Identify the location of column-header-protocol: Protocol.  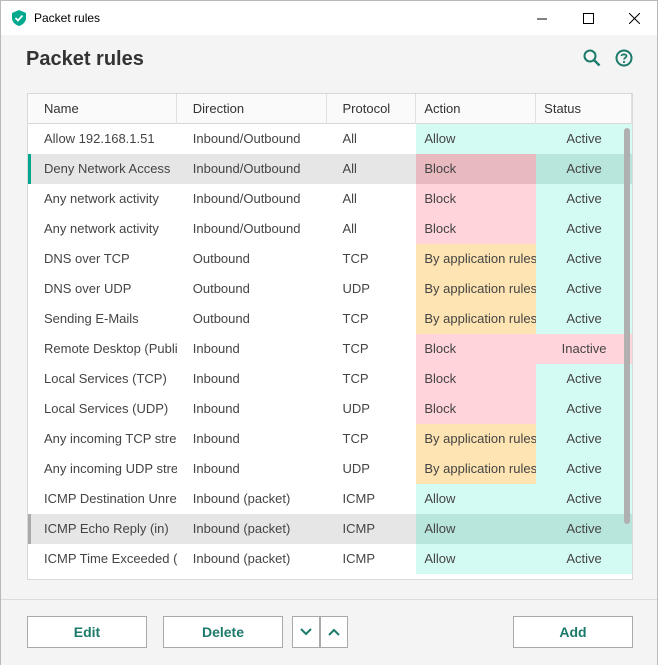
(372, 109).